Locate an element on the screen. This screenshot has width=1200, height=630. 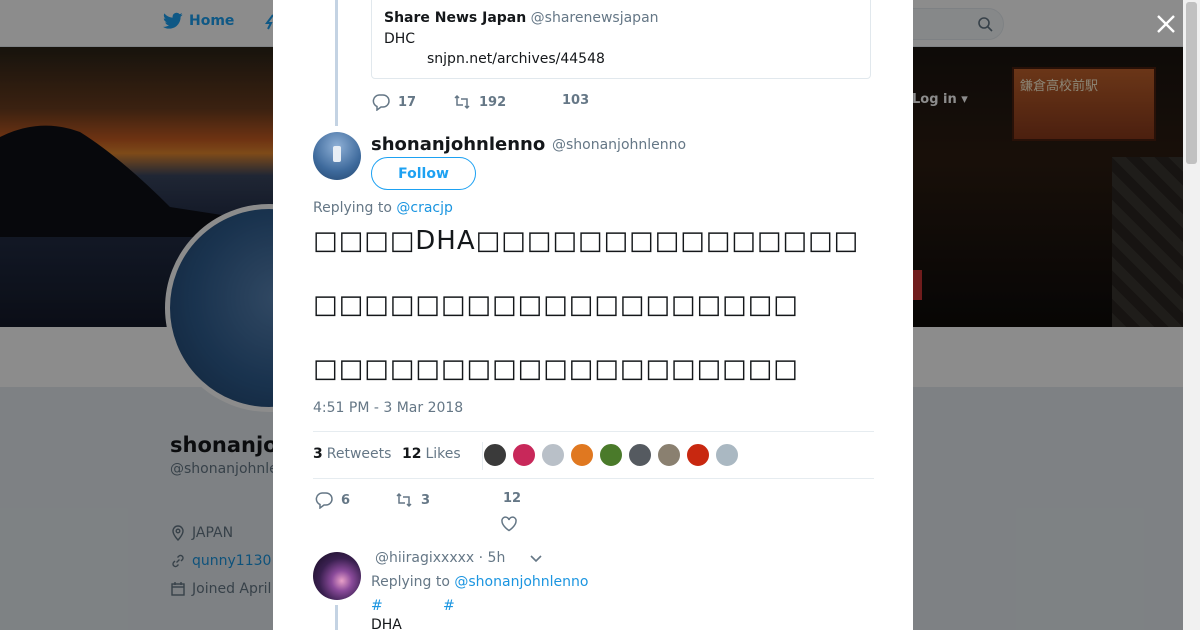
reply-replying-line: Replying to @shonanjohnlenno is located at coordinates (479, 582).